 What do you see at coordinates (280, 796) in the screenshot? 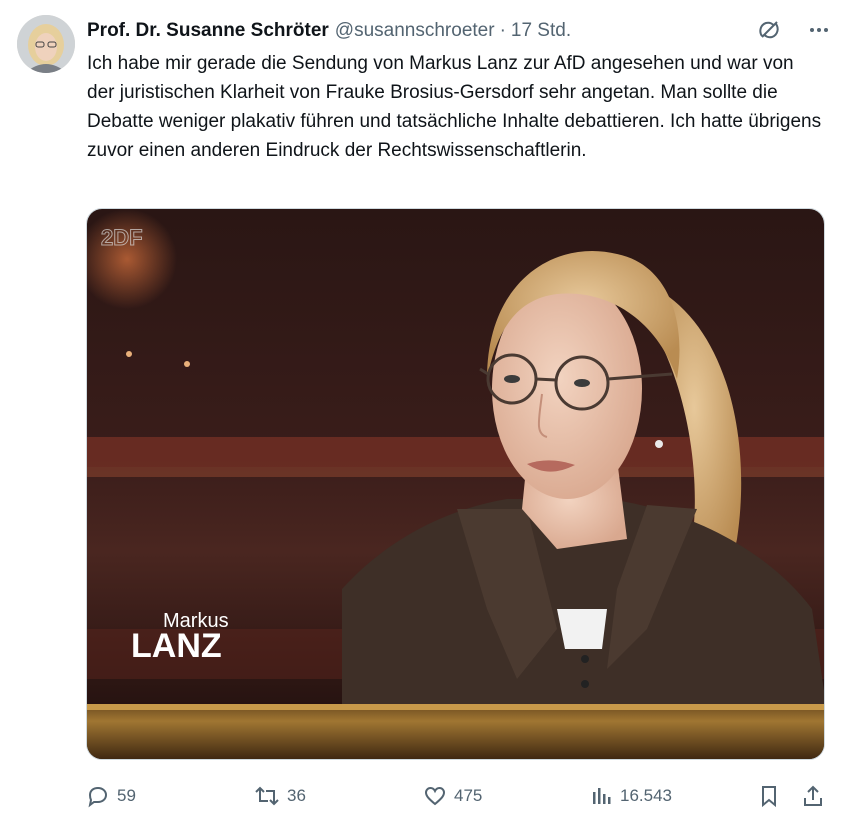
I see `retweet-button: 36` at bounding box center [280, 796].